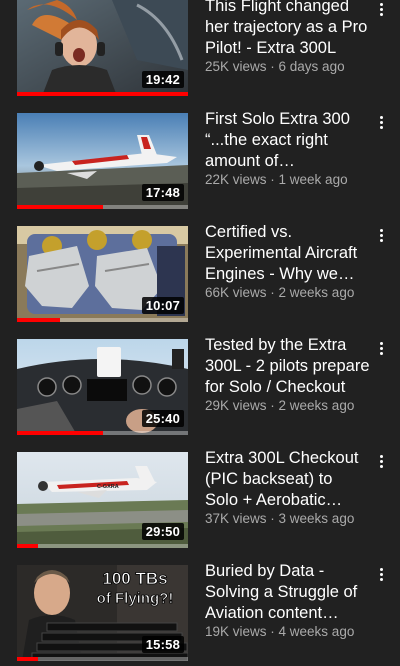  Describe the element at coordinates (102, 48) in the screenshot. I see `video-thumbnail: 19:42` at that location.